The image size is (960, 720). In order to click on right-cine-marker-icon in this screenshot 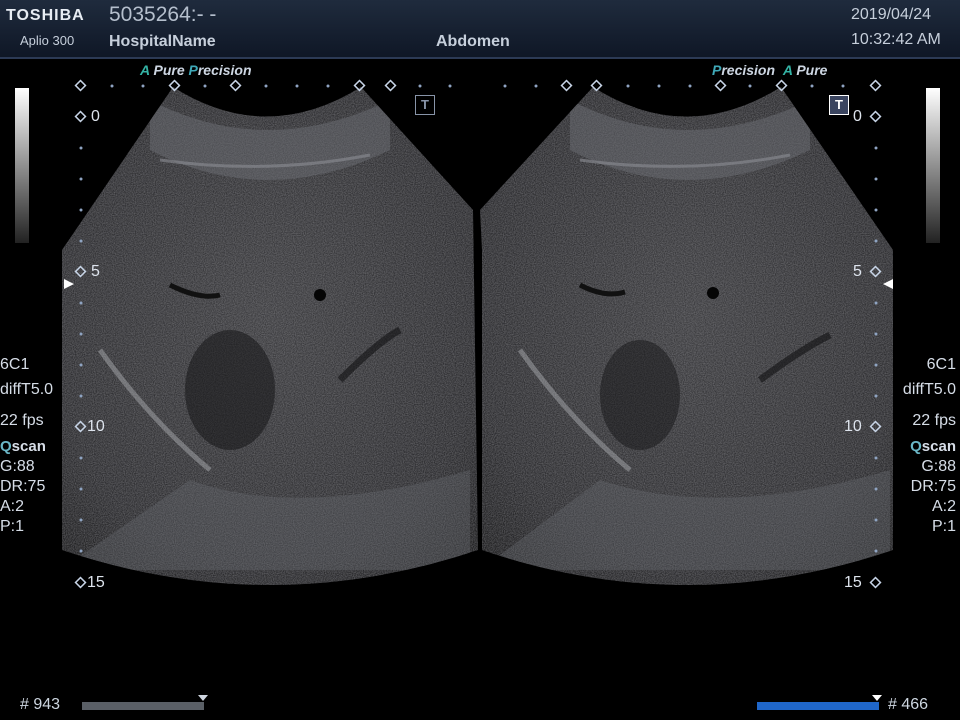, I will do `click(877, 698)`.